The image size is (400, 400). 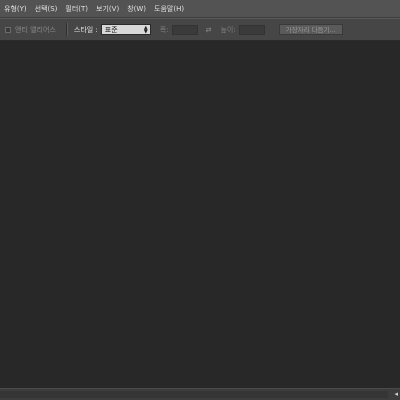 What do you see at coordinates (46, 9) in the screenshot?
I see `menu-select: 선택(S)` at bounding box center [46, 9].